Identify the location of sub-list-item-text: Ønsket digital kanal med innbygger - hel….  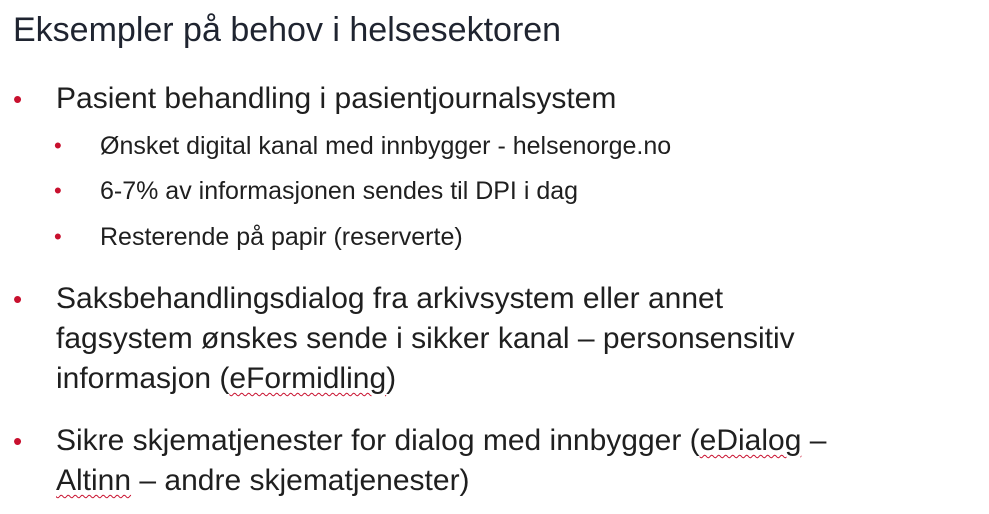
(386, 146).